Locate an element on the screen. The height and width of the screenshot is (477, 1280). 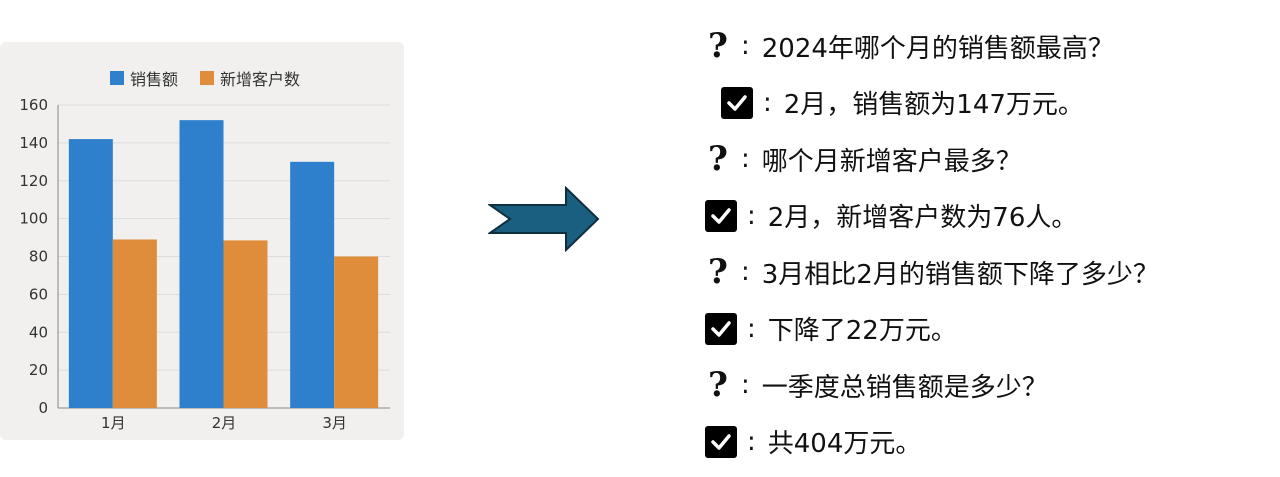
question-text: 一季度总销售额是多少？ is located at coordinates (904, 387).